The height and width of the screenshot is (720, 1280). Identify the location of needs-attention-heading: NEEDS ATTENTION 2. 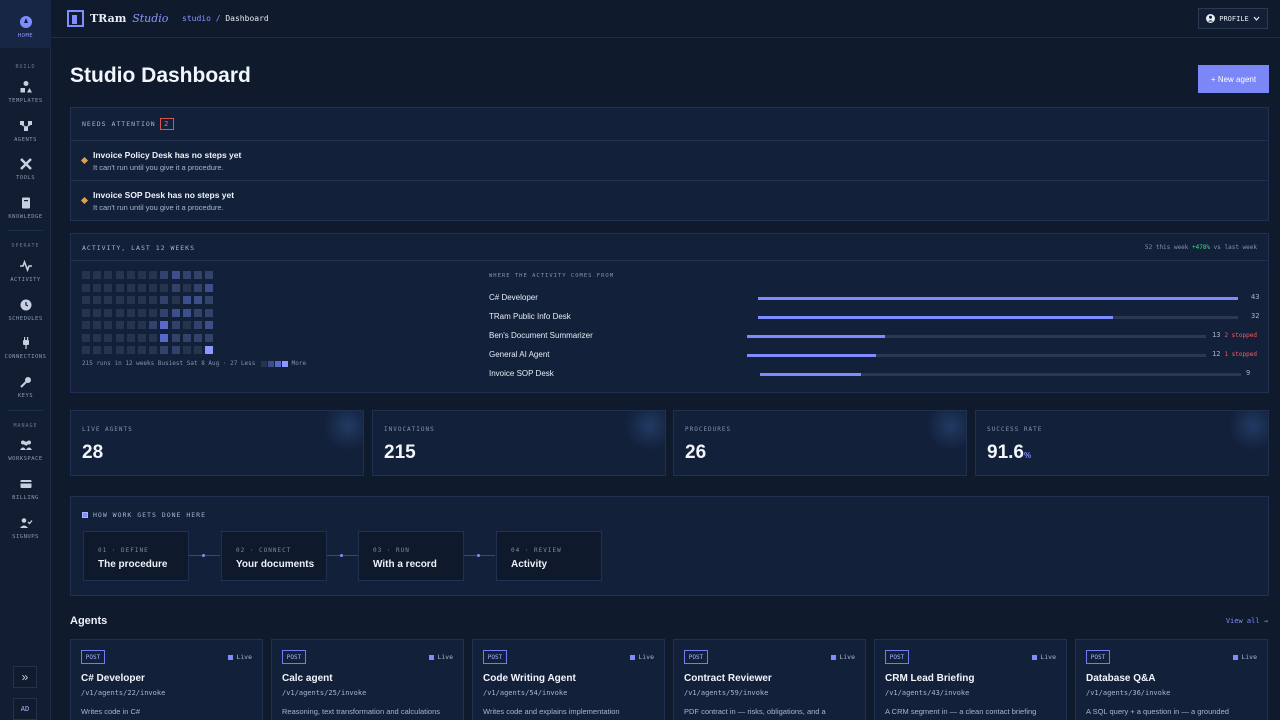
(128, 124).